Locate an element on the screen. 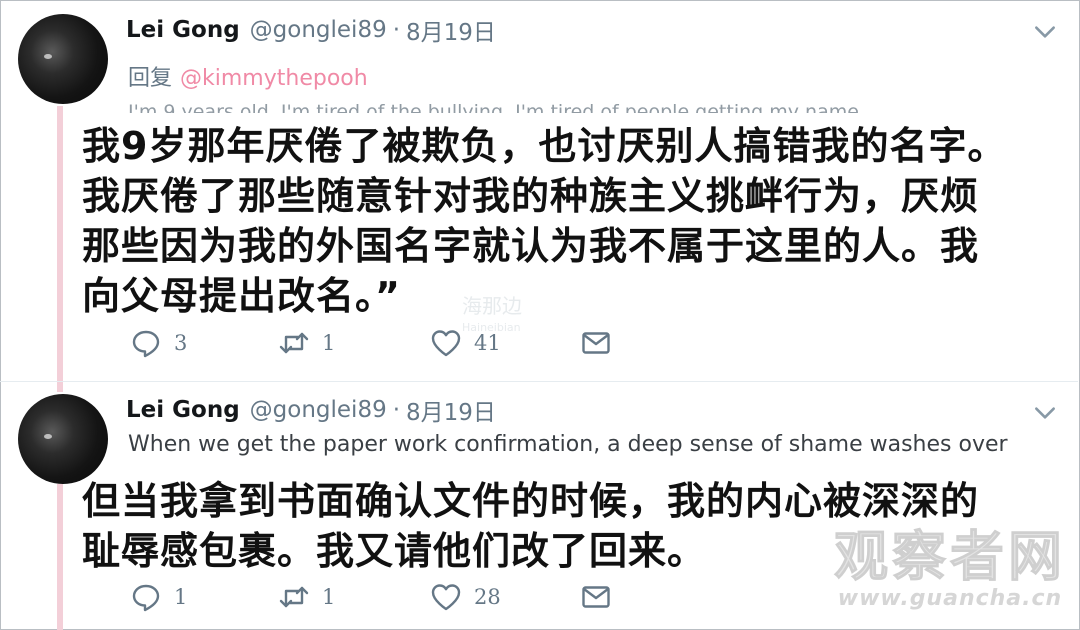 The image size is (1080, 630). like-action: 28 is located at coordinates (465, 597).